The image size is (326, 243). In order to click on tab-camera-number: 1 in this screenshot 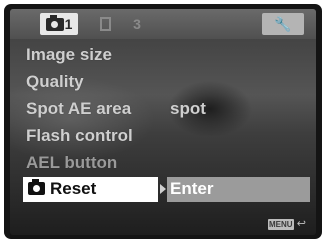, I will do `click(68, 24)`.